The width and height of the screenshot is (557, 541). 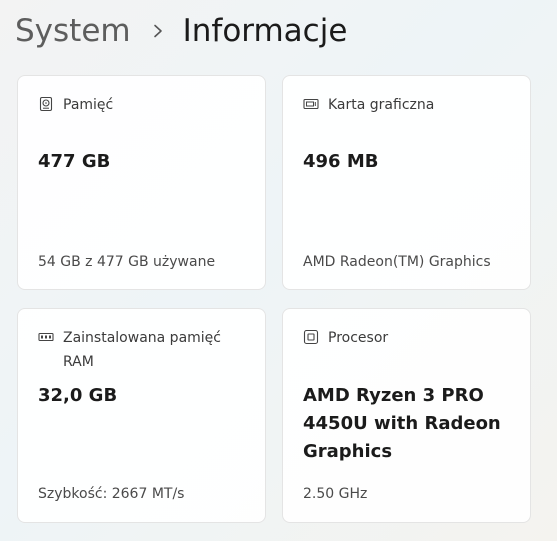 What do you see at coordinates (335, 494) in the screenshot?
I see `processor-speed-detail: 2.50 GHz` at bounding box center [335, 494].